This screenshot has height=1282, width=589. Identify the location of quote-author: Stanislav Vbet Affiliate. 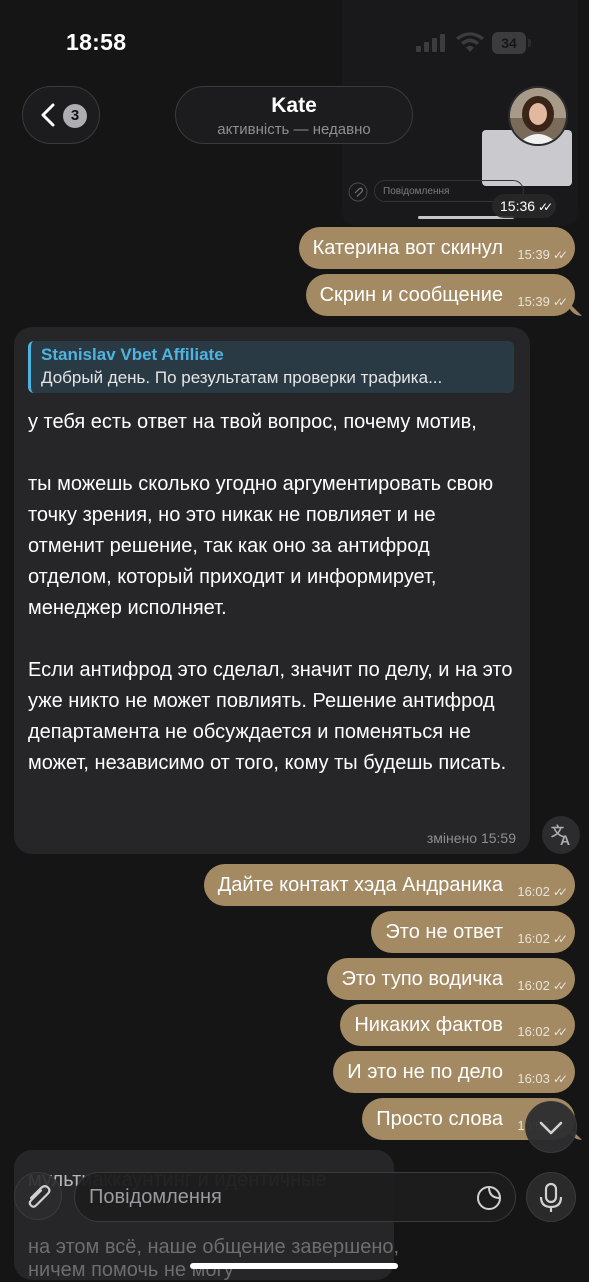
(132, 354).